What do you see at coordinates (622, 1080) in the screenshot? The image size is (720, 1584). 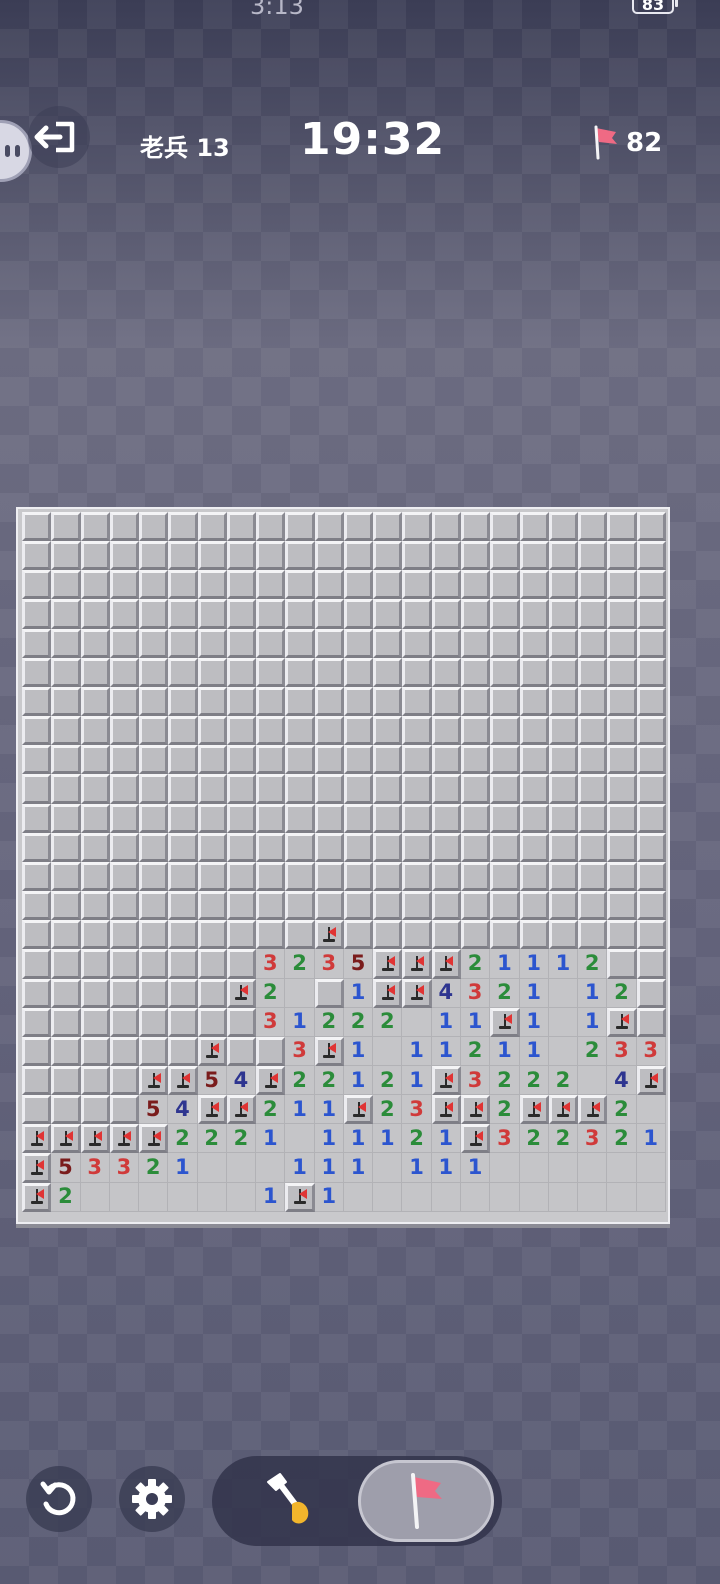 I see `revealed-number-tile: 4` at bounding box center [622, 1080].